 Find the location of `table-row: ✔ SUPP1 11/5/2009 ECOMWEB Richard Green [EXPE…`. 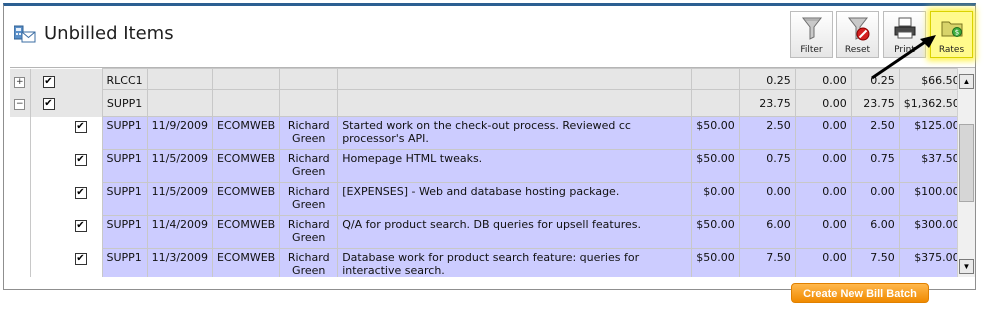

table-row: ✔ SUPP1 11/5/2009 ECOMWEB Richard Green [EXPE… is located at coordinates (487, 199).